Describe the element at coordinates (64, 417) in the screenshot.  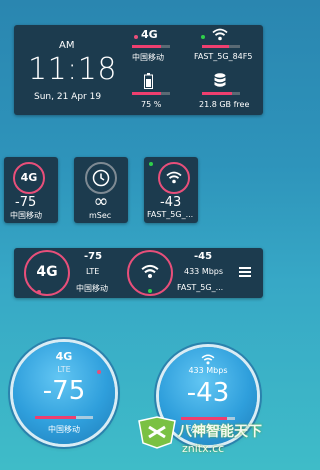
I see `gauge-cell-bar` at that location.